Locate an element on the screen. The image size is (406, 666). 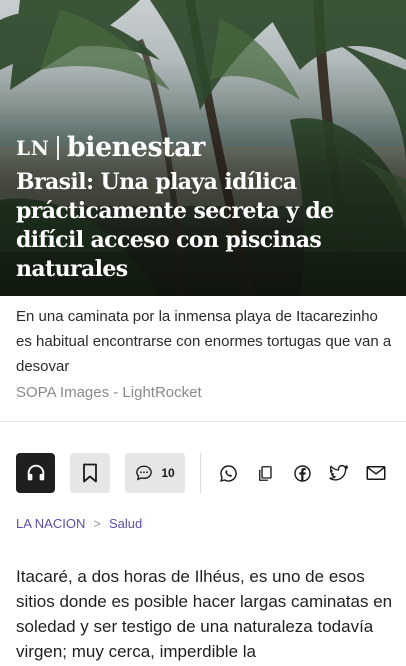
copy-icon is located at coordinates (265, 473).